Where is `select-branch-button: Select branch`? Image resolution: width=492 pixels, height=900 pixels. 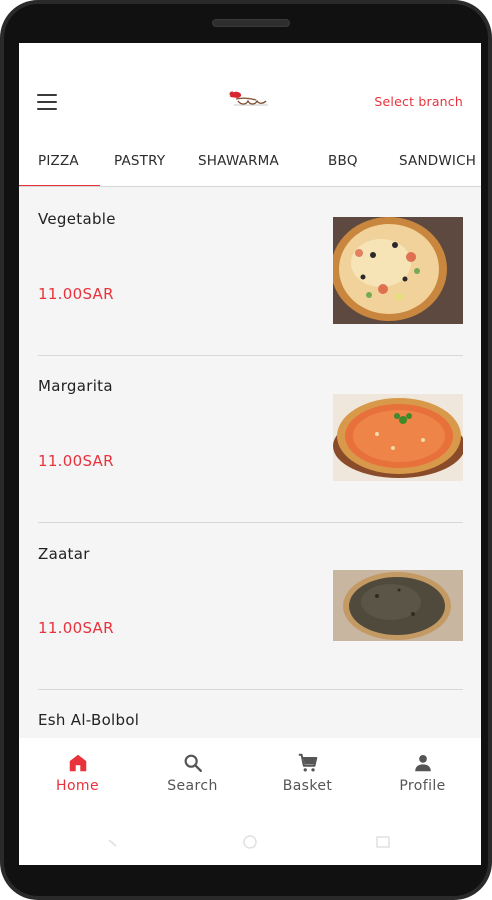 select-branch-button: Select branch is located at coordinates (418, 101).